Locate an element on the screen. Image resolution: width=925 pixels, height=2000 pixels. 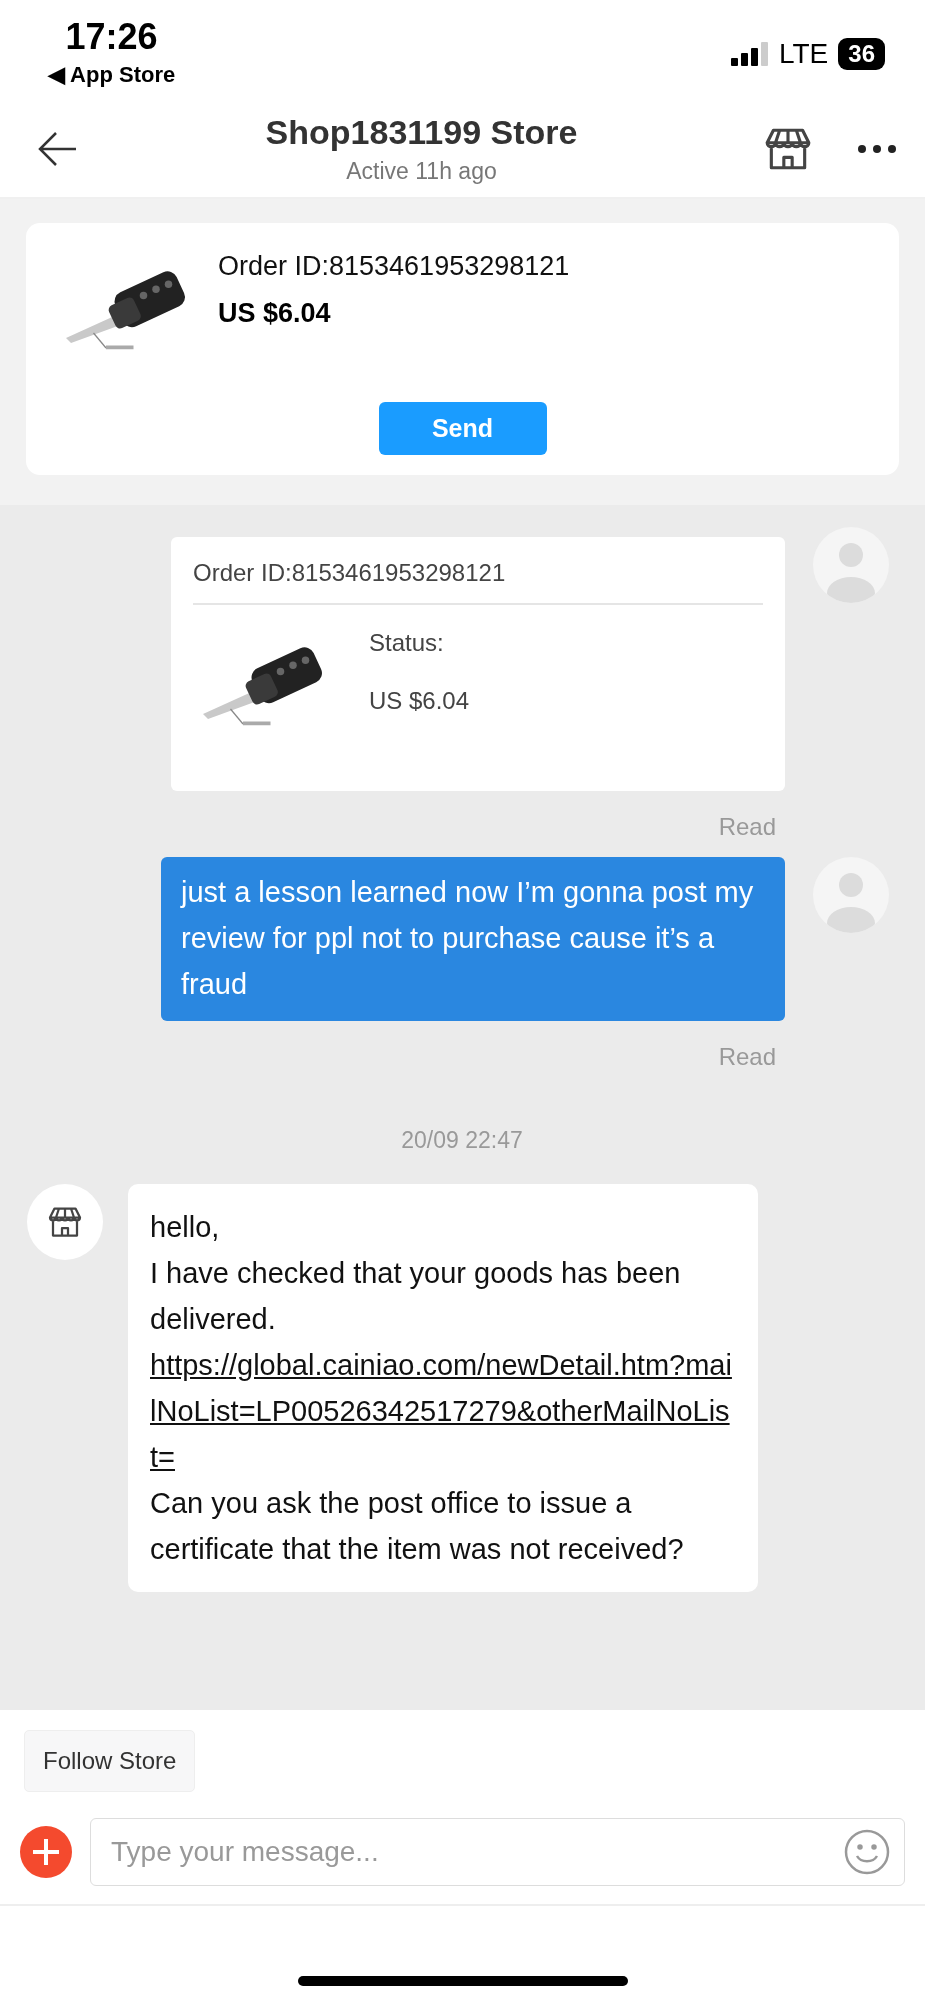
emoji-icon is located at coordinates (867, 1851).